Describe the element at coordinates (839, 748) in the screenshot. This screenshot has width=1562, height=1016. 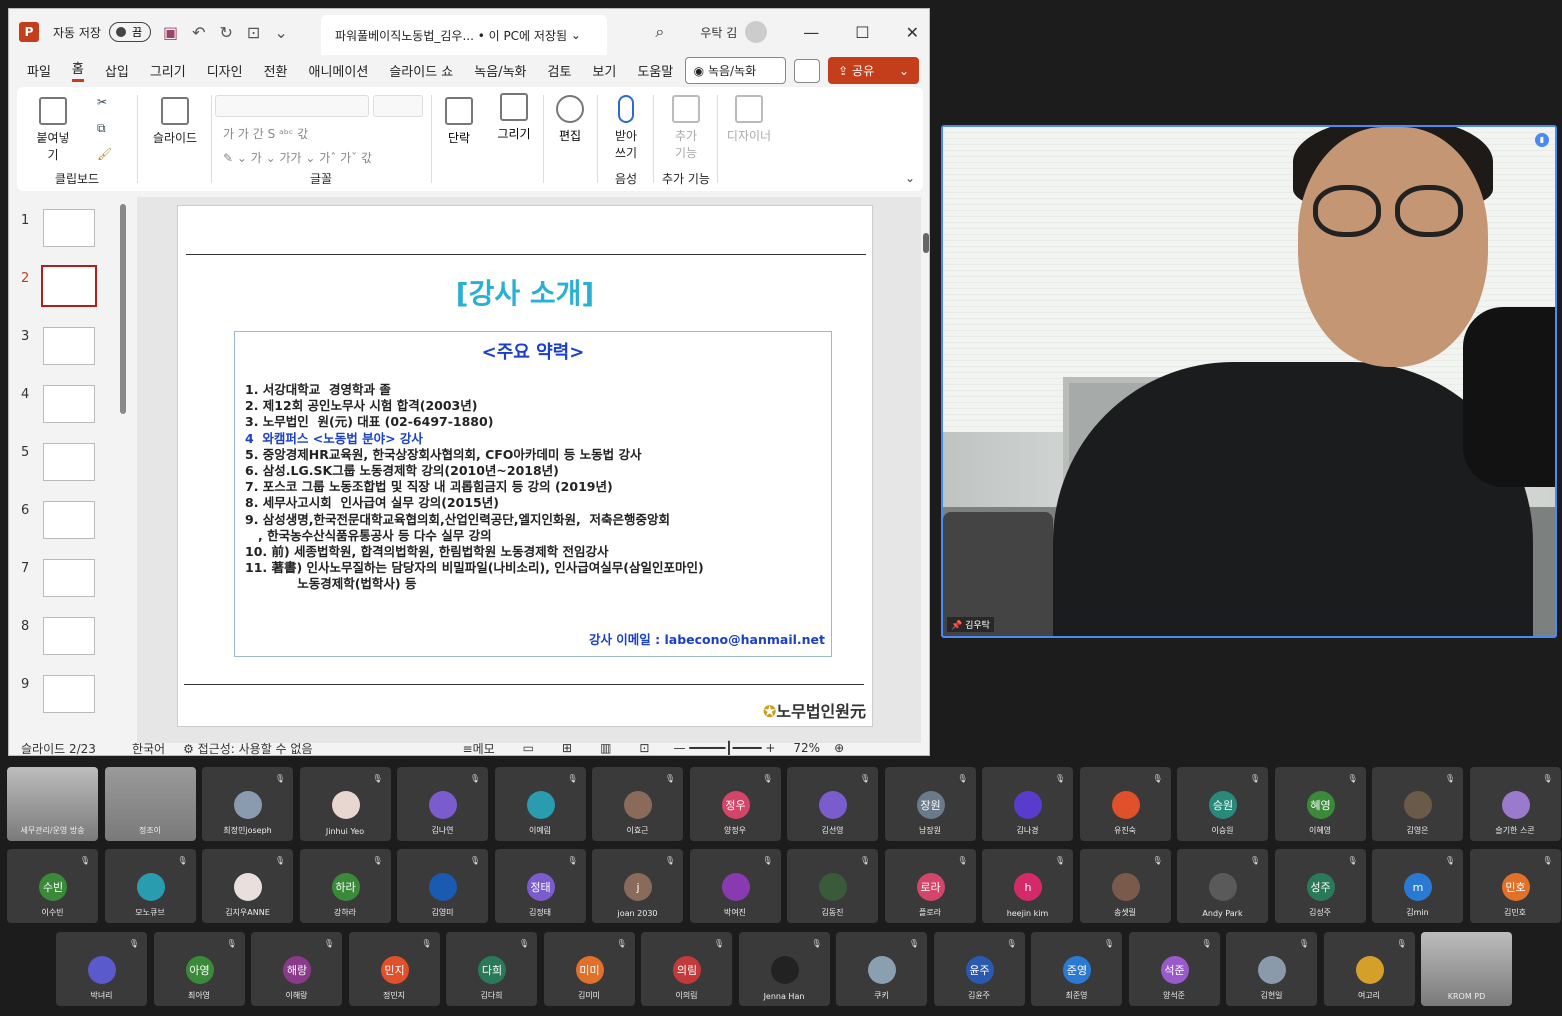
I see `fit-to-window-icon: ⊕` at that location.